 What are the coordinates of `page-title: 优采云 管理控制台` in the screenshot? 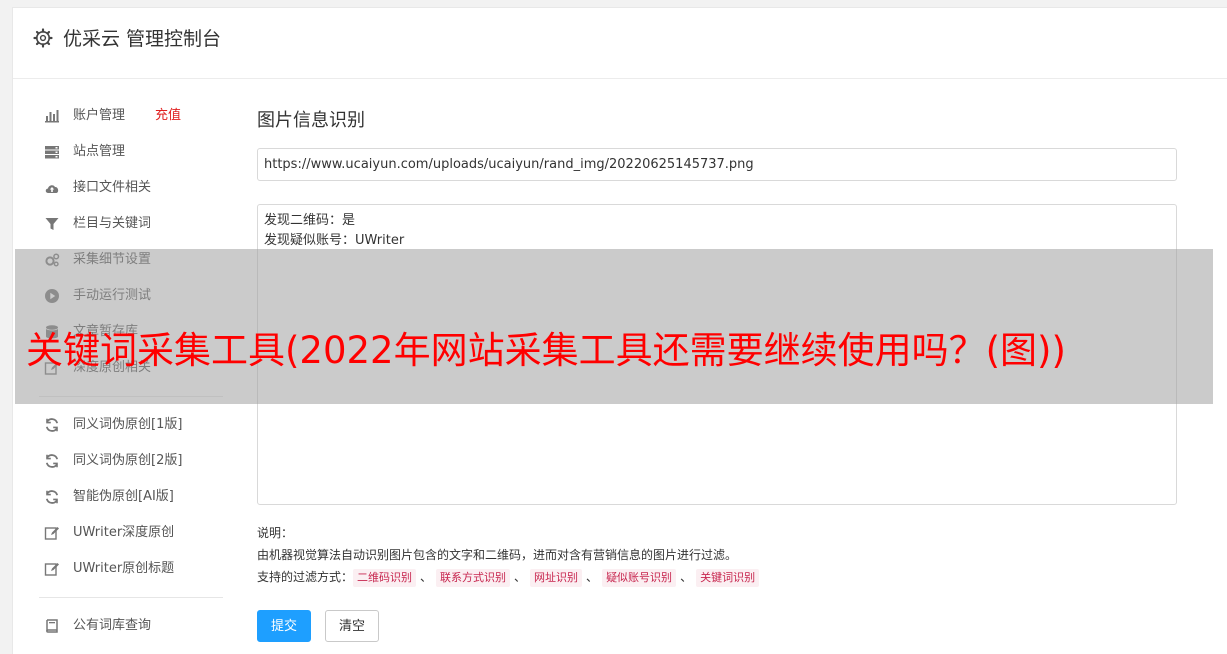 It's located at (142, 39).